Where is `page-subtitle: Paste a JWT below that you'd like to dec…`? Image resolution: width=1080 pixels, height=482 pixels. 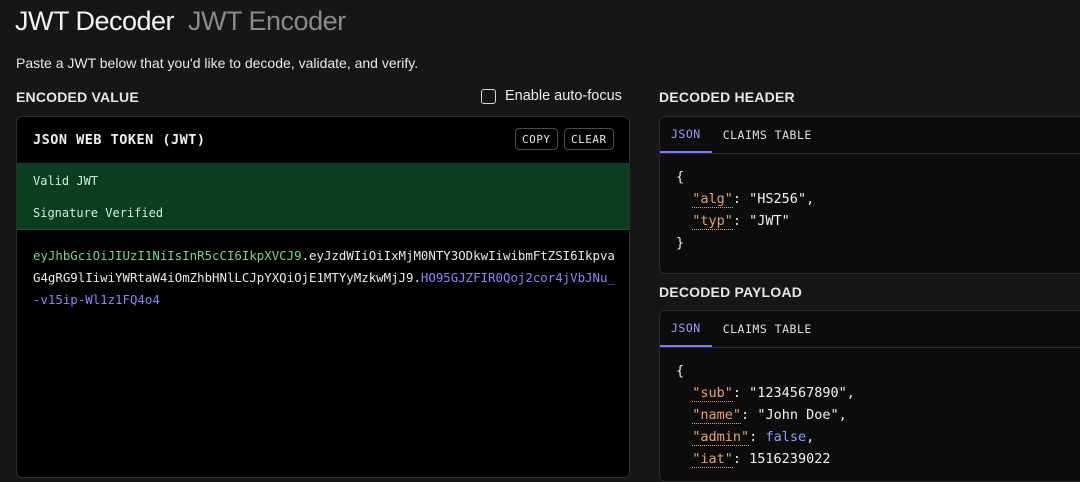
page-subtitle: Paste a JWT below that you'd like to dec… is located at coordinates (217, 63).